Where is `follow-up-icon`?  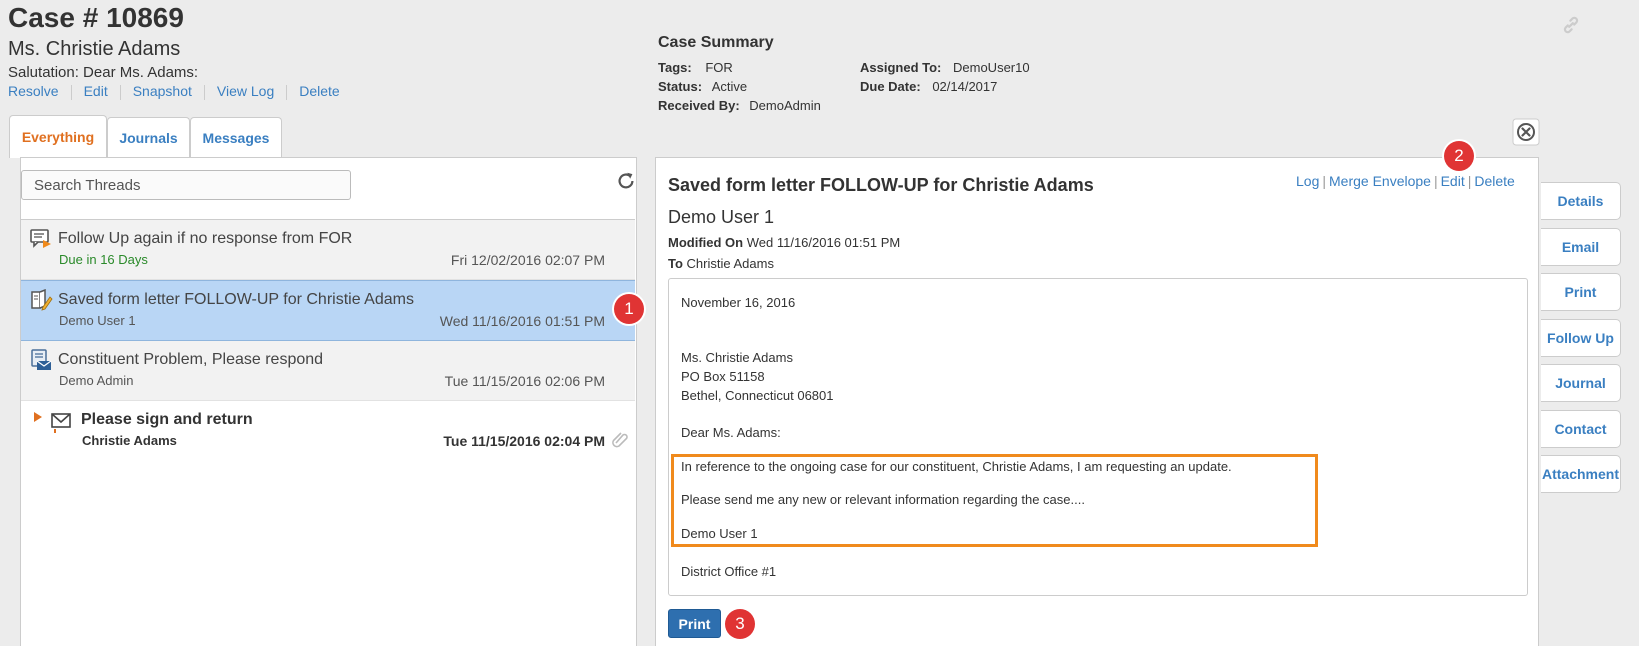
follow-up-icon is located at coordinates (40, 238).